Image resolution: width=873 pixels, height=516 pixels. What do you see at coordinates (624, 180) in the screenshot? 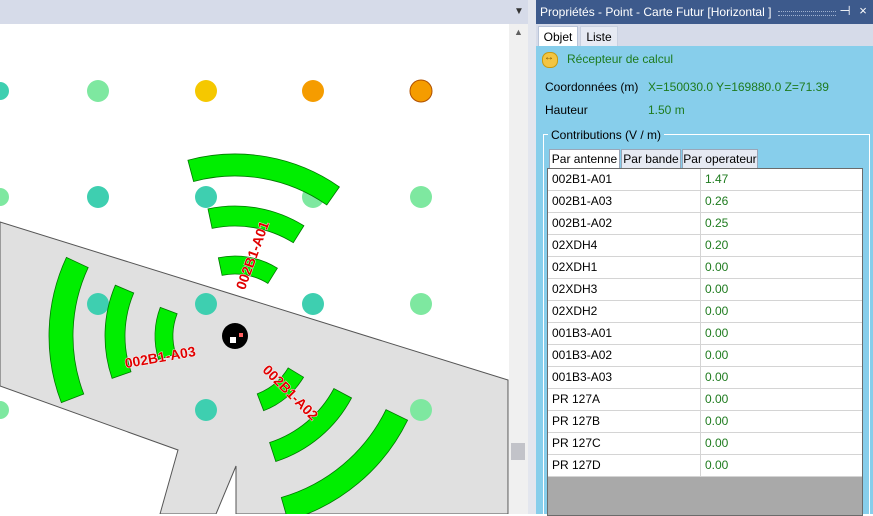
I see `antenna-name-cell: 002B1-A01` at bounding box center [624, 180].